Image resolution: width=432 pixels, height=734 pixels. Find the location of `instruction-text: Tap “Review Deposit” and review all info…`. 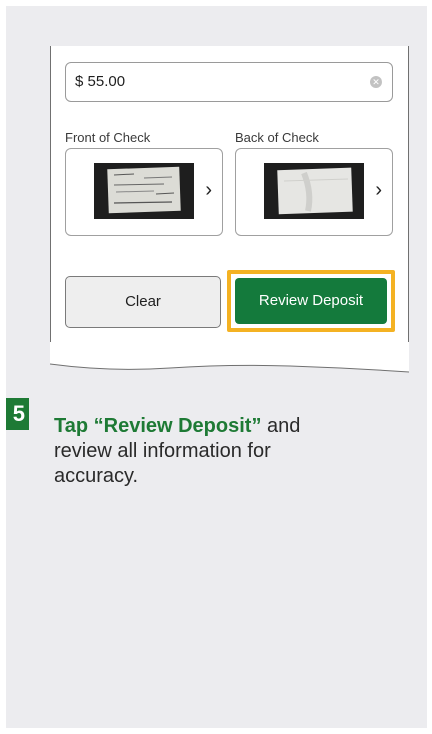

instruction-text: Tap “Review Deposit” and review all info… is located at coordinates (204, 451).